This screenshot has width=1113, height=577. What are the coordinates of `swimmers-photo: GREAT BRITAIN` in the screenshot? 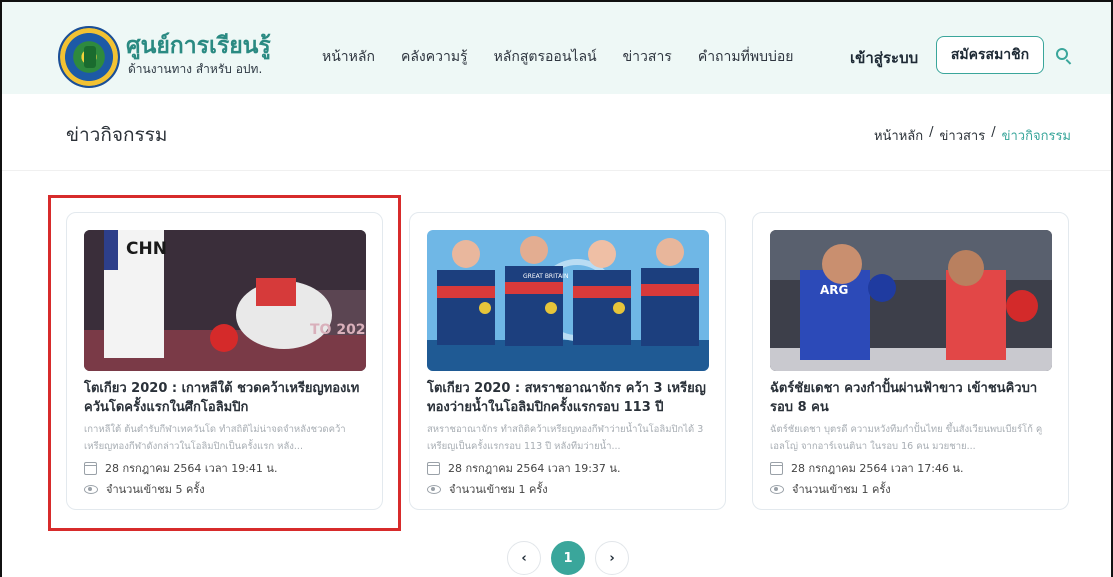 It's located at (568, 300).